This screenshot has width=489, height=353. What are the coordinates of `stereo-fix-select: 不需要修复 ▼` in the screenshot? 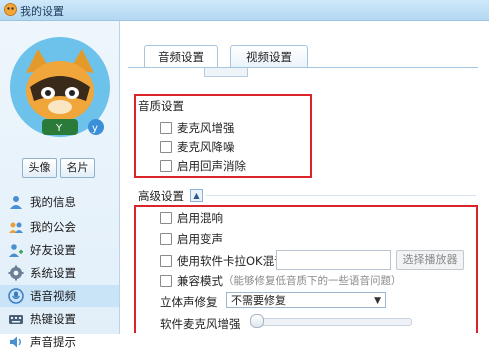 It's located at (306, 300).